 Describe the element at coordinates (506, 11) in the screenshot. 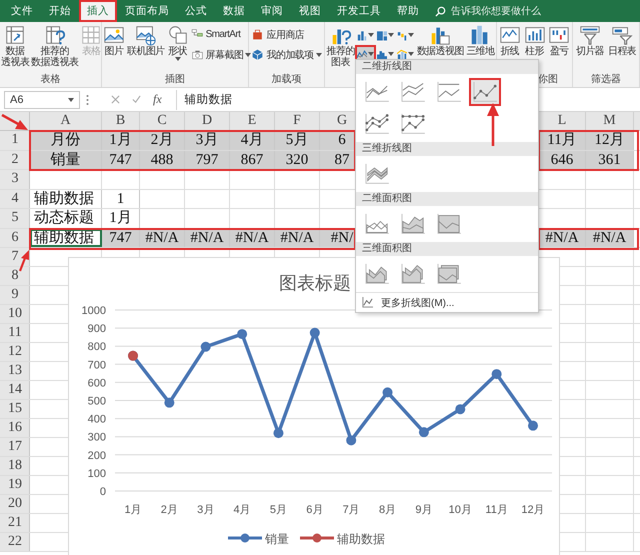

I see `search-field: 告诉我你想要做什么` at that location.